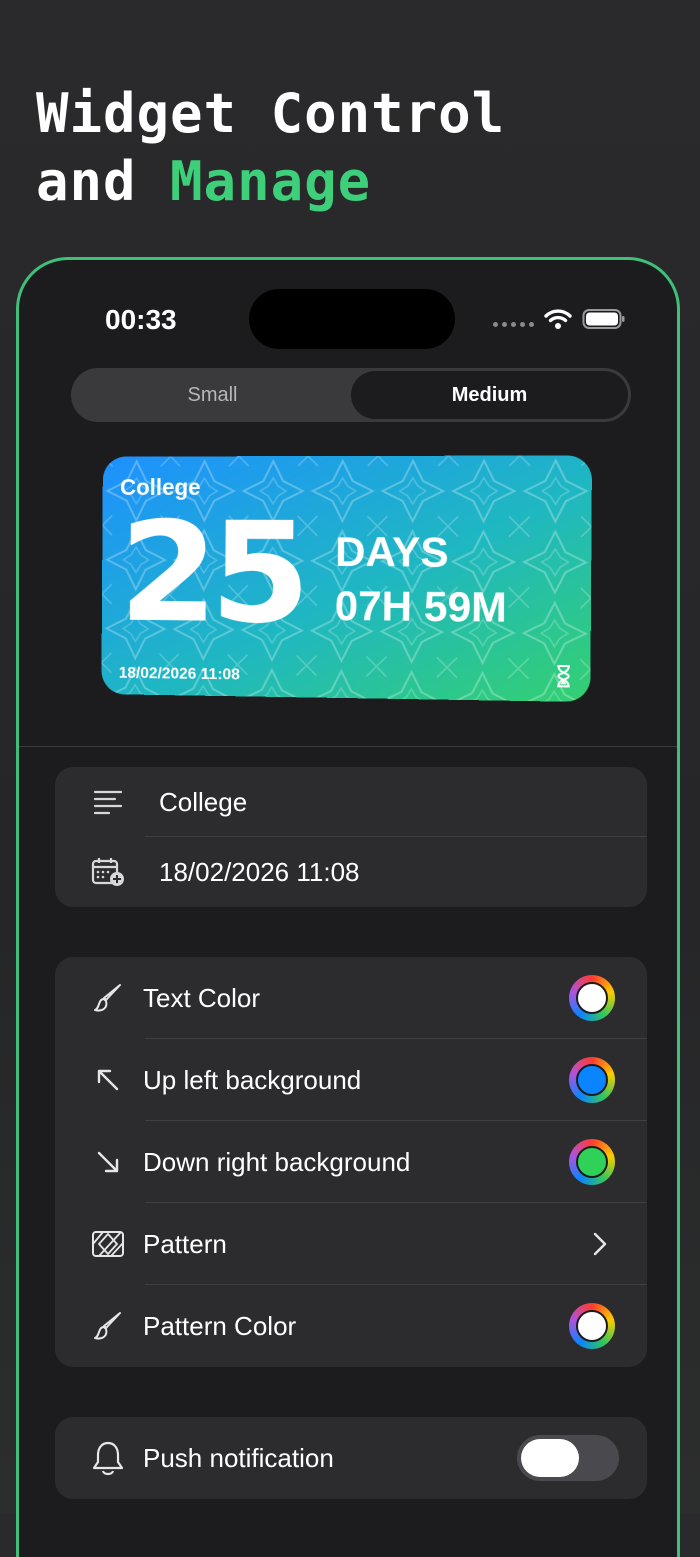 This screenshot has width=700, height=1557. I want to click on push-notification-label: Push notification, so click(238, 1458).